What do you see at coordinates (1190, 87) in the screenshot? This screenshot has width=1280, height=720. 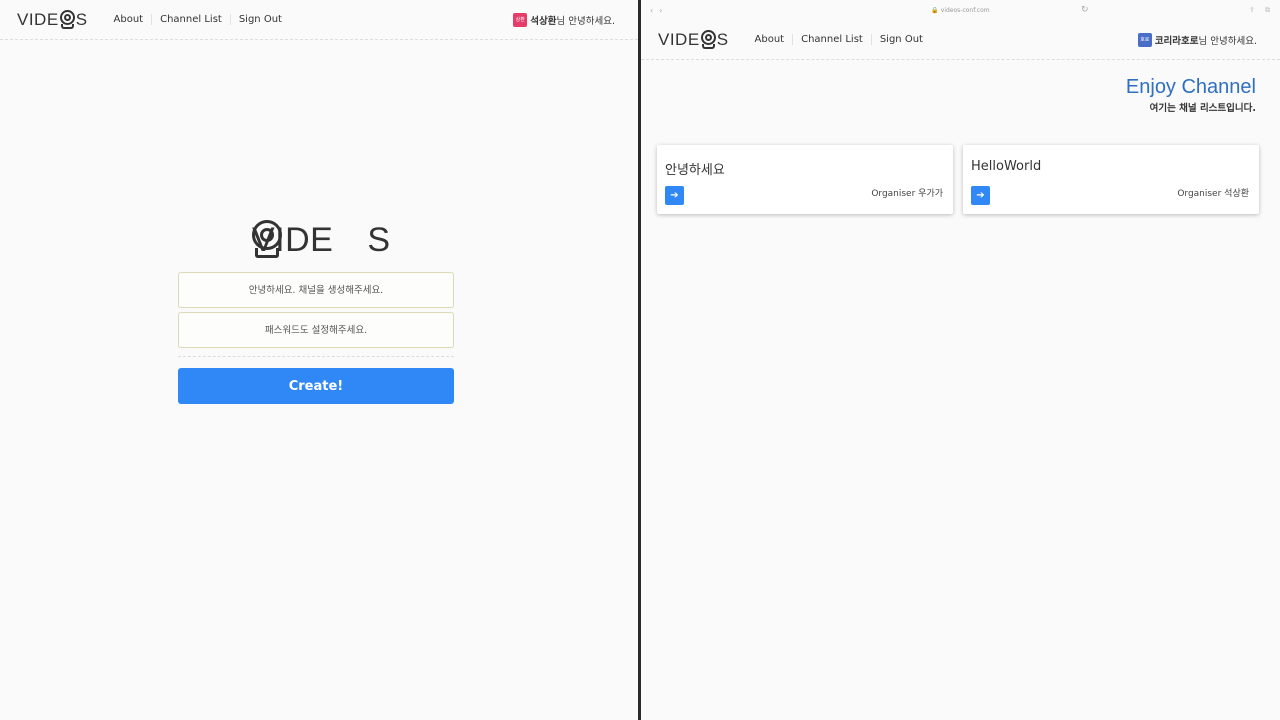 I see `page-title: Enjoy Channel` at bounding box center [1190, 87].